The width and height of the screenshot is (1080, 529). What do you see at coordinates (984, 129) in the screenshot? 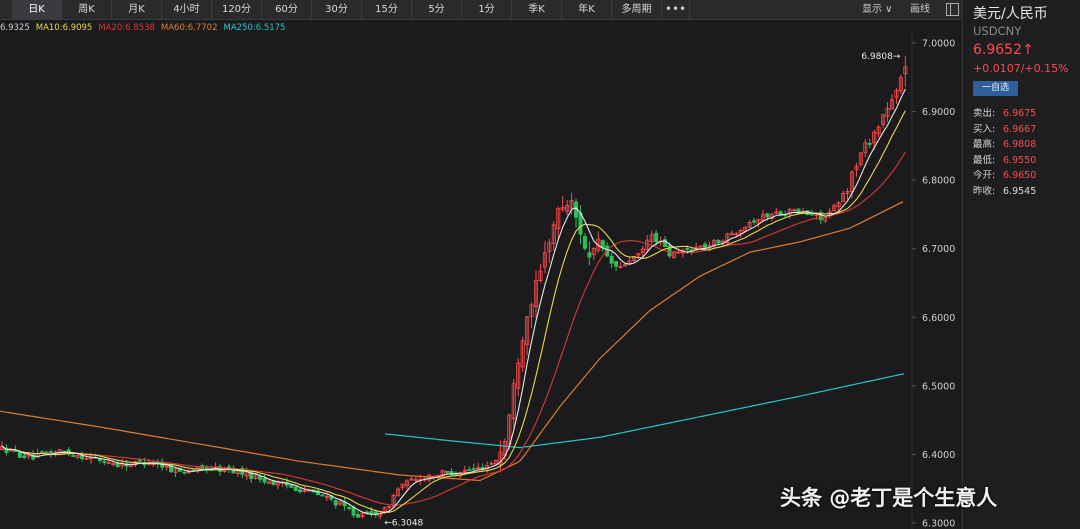
I see `quote-label: 买入:` at bounding box center [984, 129].